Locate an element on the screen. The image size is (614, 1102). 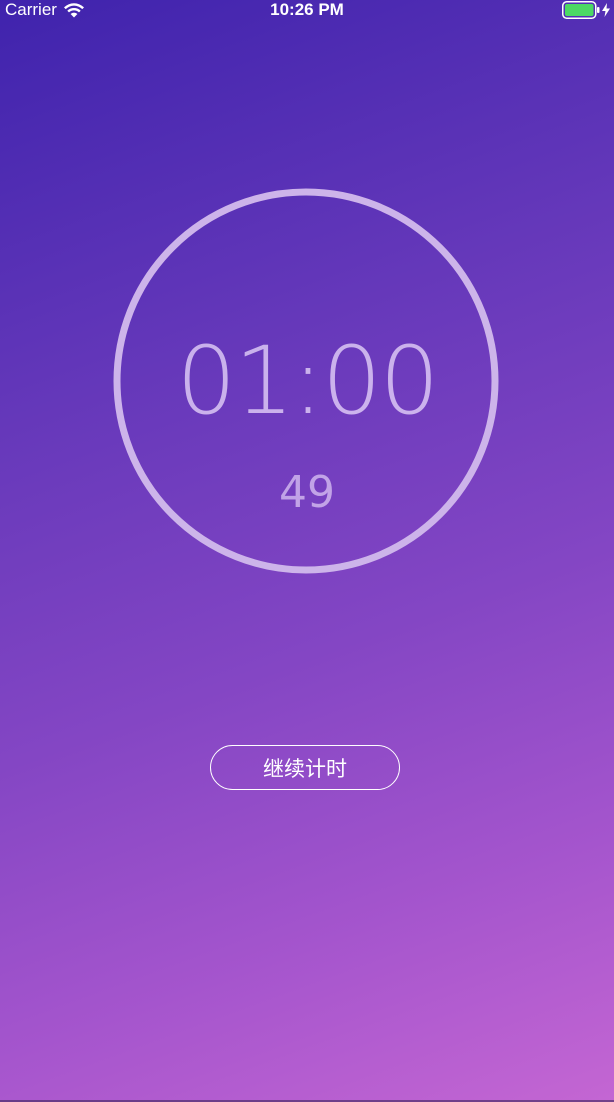
status-bar: Carrier 10:26 PM is located at coordinates (307, 11).